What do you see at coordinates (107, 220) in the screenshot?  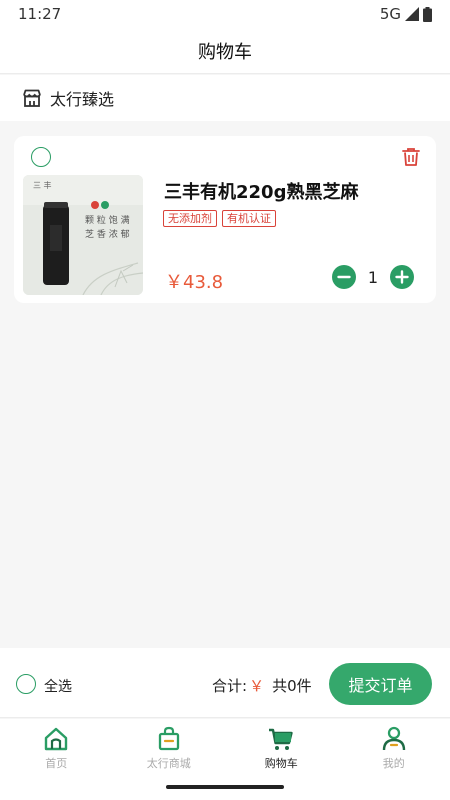 I see `product-slogan-1: 颗 粒 饱 满` at bounding box center [107, 220].